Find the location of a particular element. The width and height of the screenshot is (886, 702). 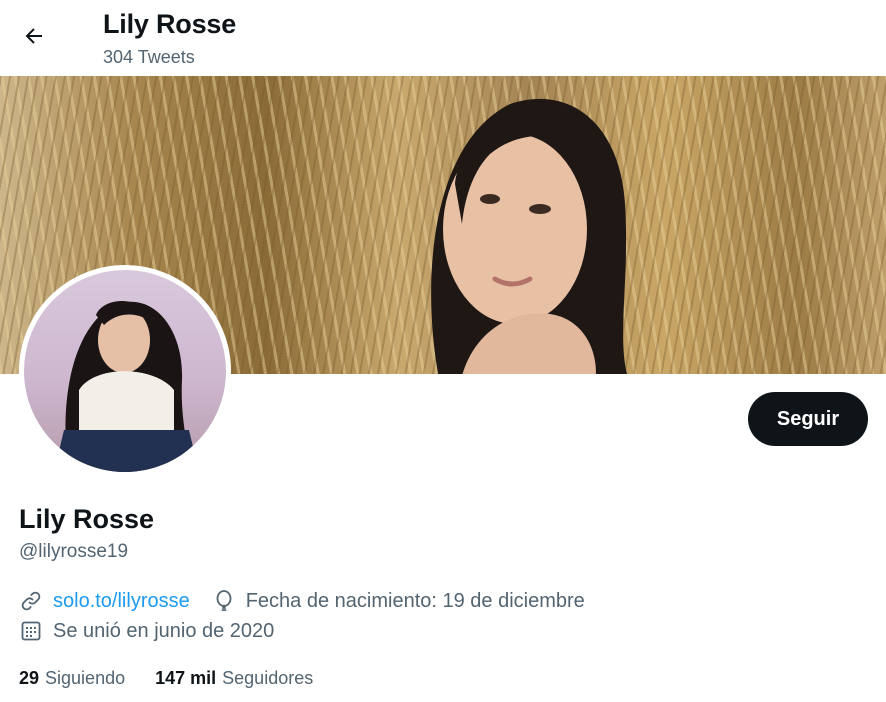

profile-website-link: solo.to/lilyrosse is located at coordinates (121, 601).